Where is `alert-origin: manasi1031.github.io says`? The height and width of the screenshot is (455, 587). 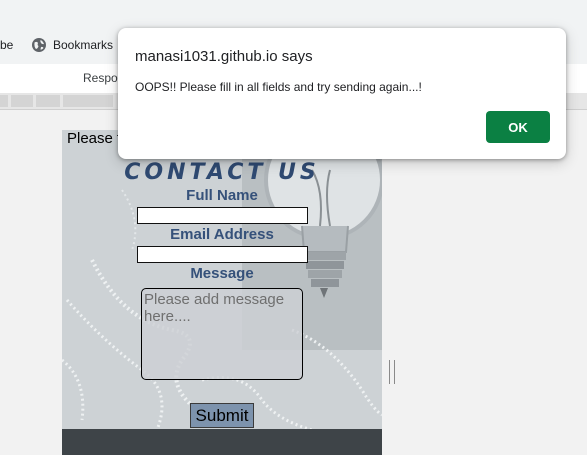 alert-origin: manasi1031.github.io says is located at coordinates (224, 56).